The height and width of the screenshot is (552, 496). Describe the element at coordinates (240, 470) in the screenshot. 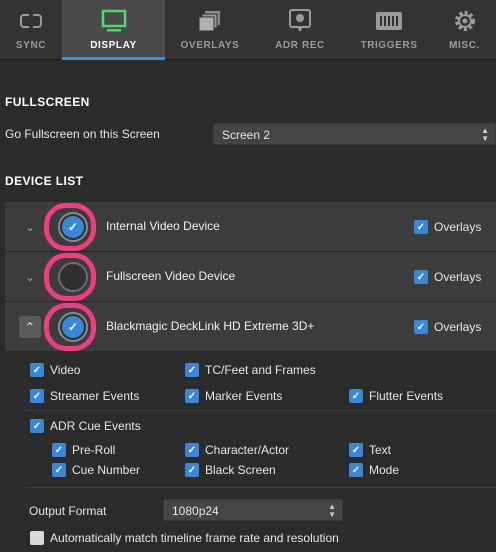

I see `black-screen-label: Black Screen` at that location.